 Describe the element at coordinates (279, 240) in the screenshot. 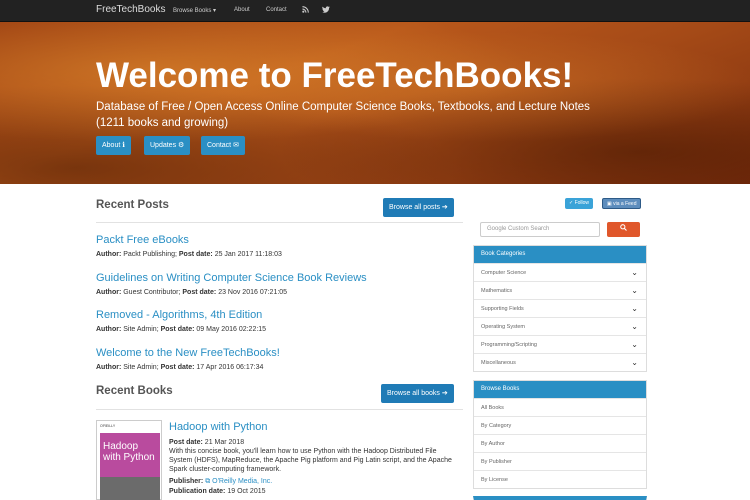

I see `post-title-link: Packt Free eBooks` at that location.